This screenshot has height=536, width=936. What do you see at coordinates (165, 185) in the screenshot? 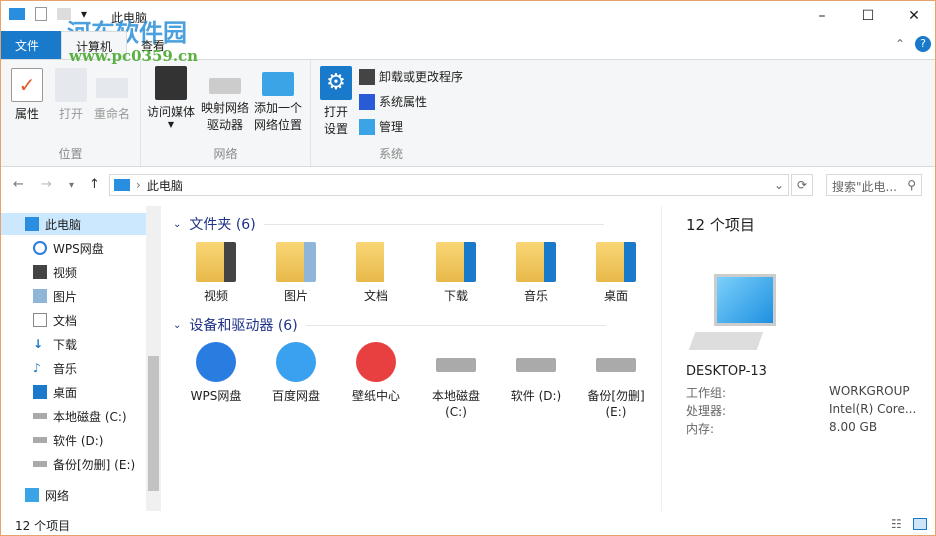
I see `breadcrumb-this-pc: 此电脑` at bounding box center [165, 185].